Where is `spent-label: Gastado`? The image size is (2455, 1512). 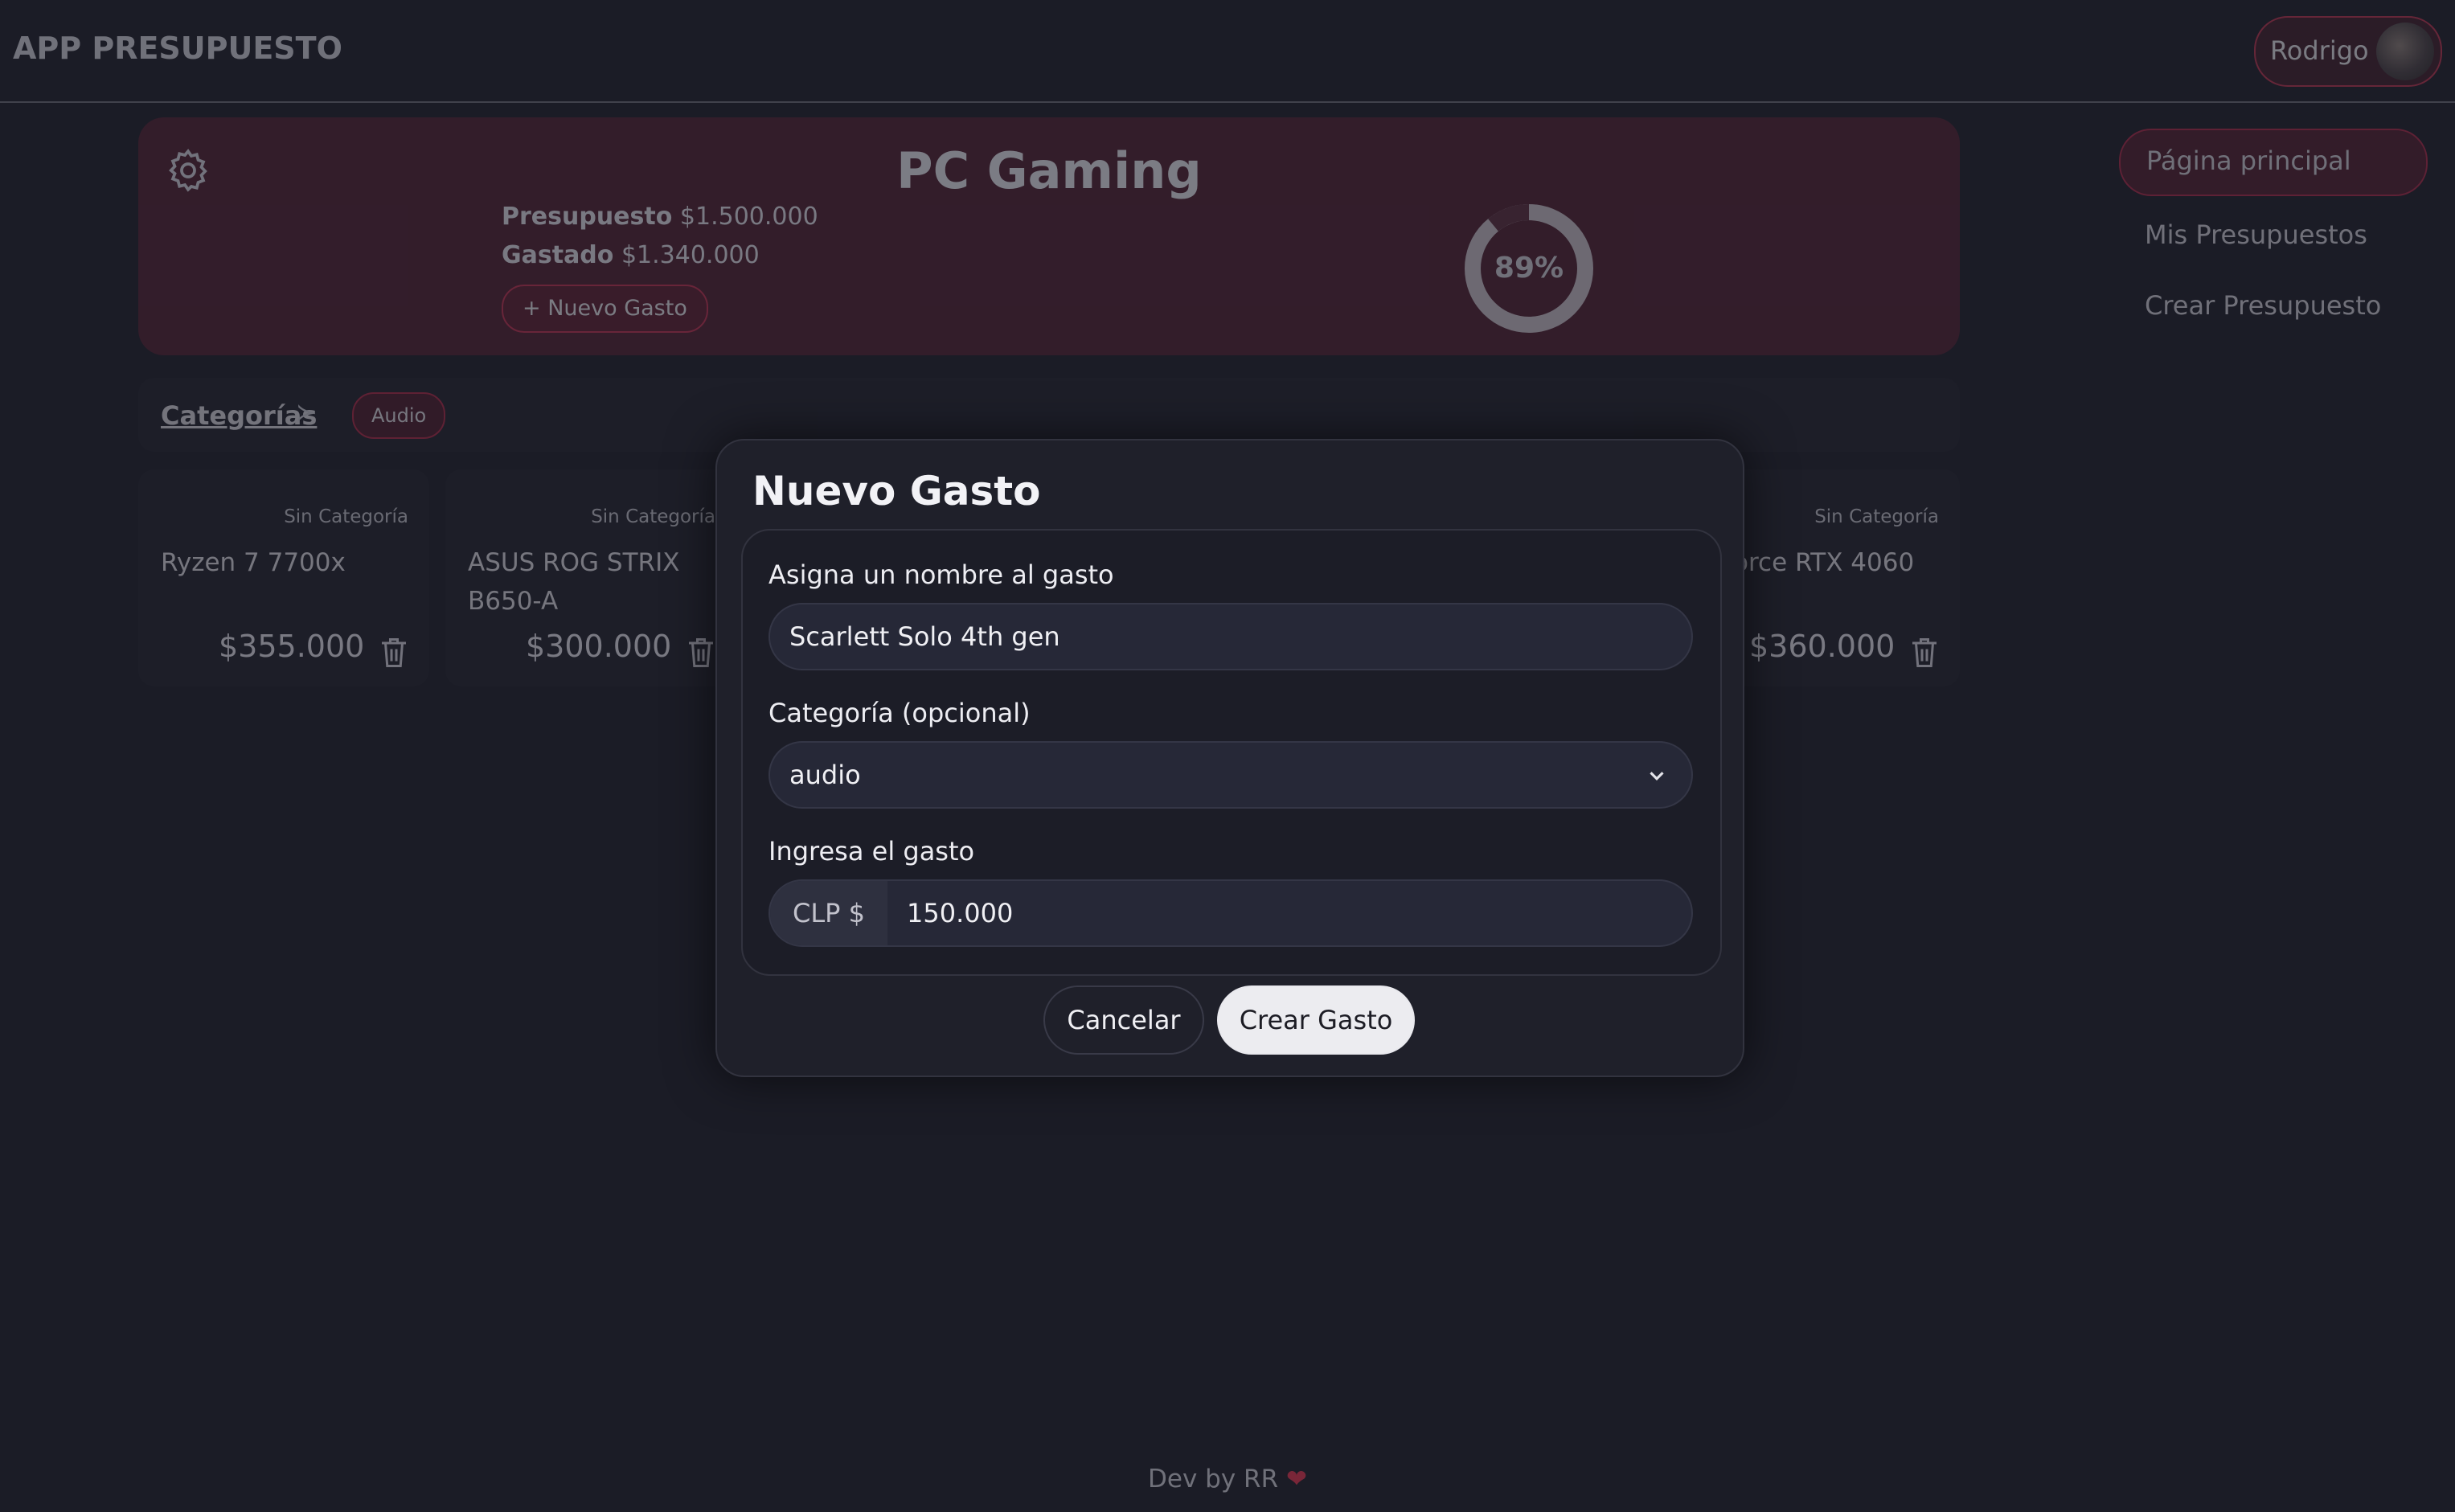
spent-label: Gastado is located at coordinates (558, 255).